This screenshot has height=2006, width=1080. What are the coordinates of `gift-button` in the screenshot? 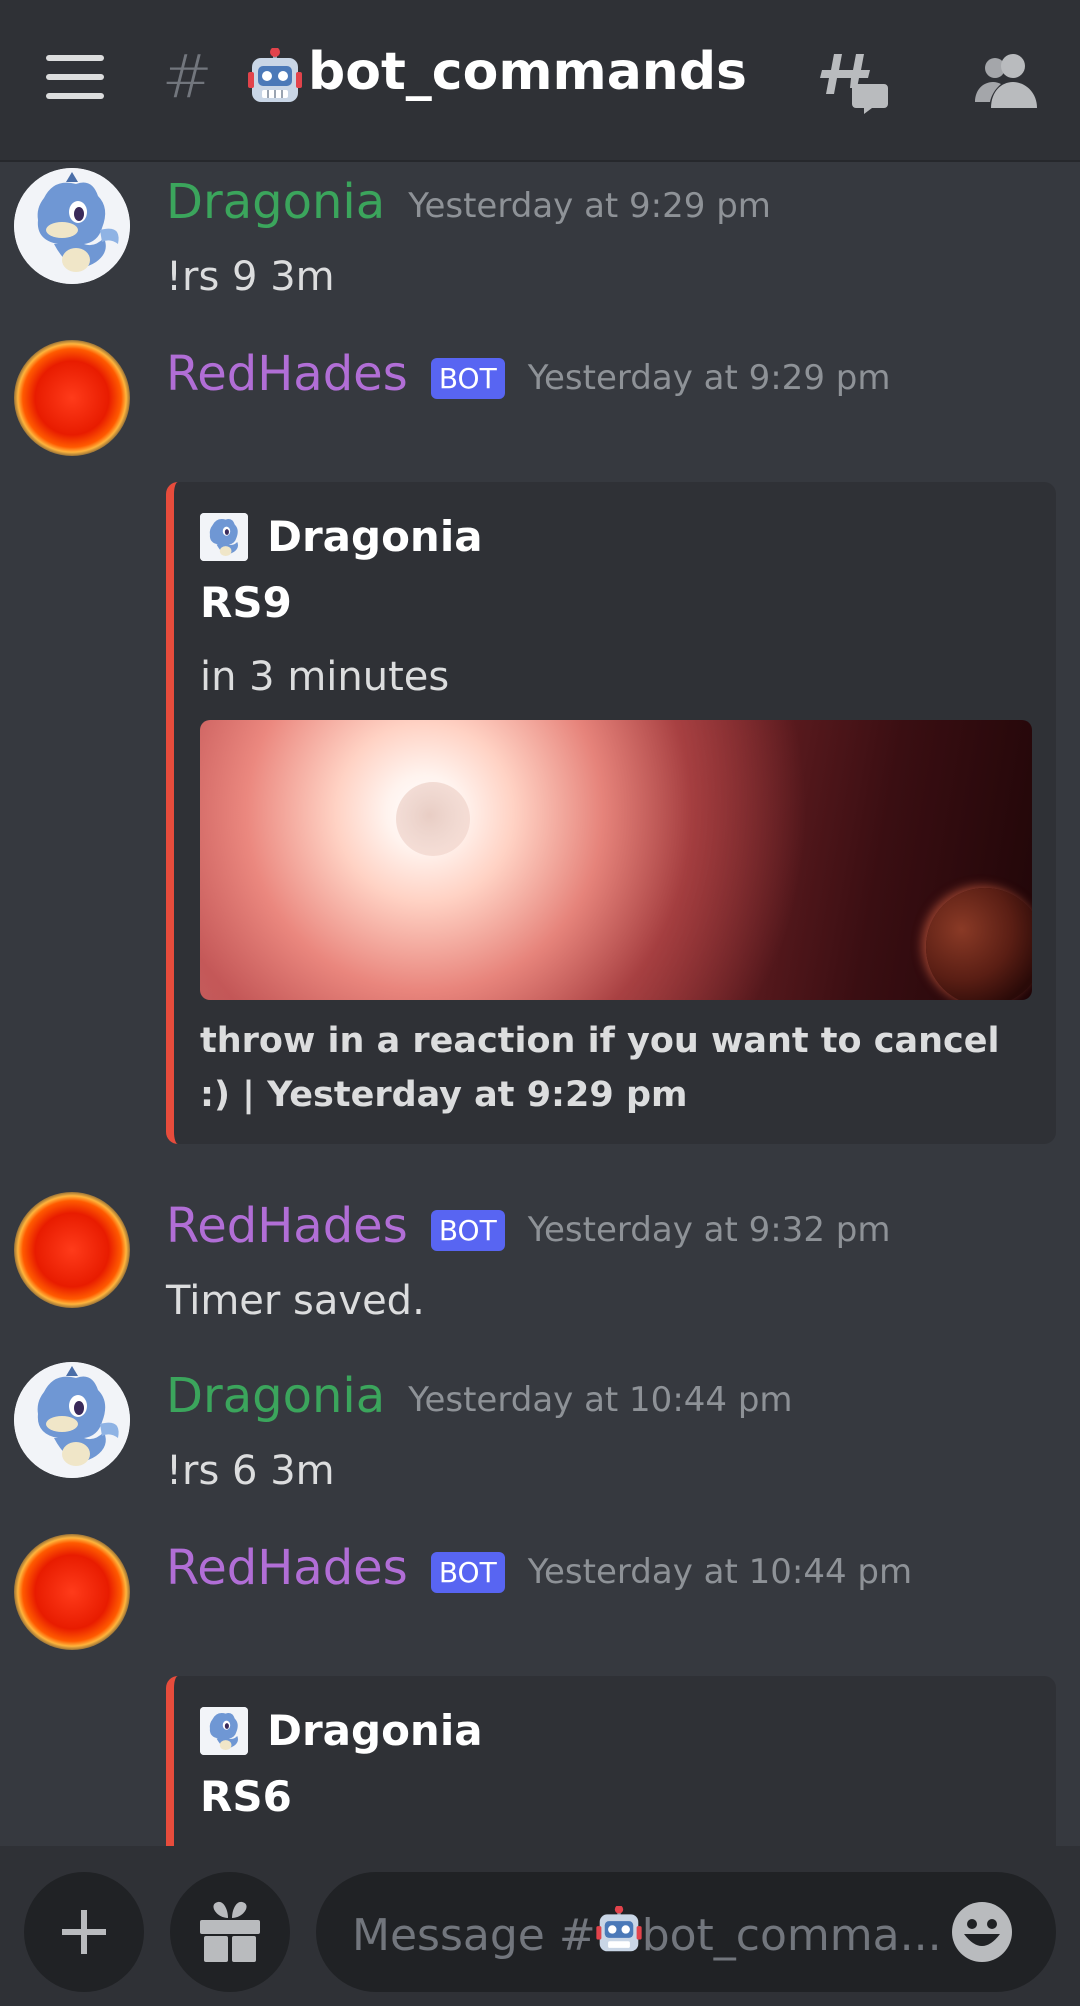 It's located at (230, 1932).